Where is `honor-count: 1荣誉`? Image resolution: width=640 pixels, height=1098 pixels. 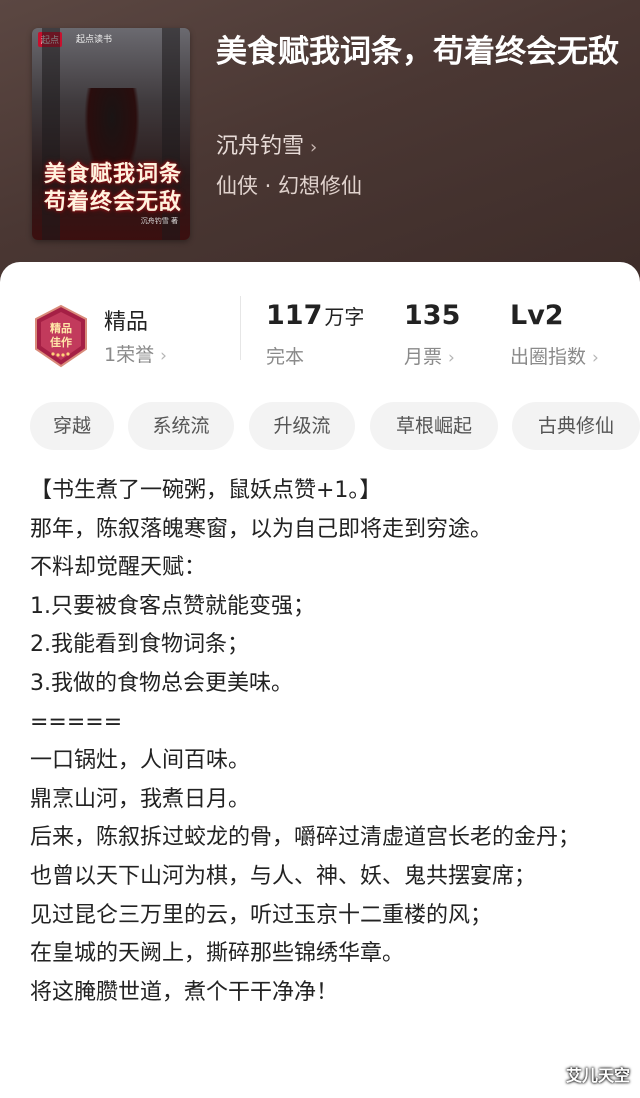
honor-count: 1荣誉 is located at coordinates (129, 355).